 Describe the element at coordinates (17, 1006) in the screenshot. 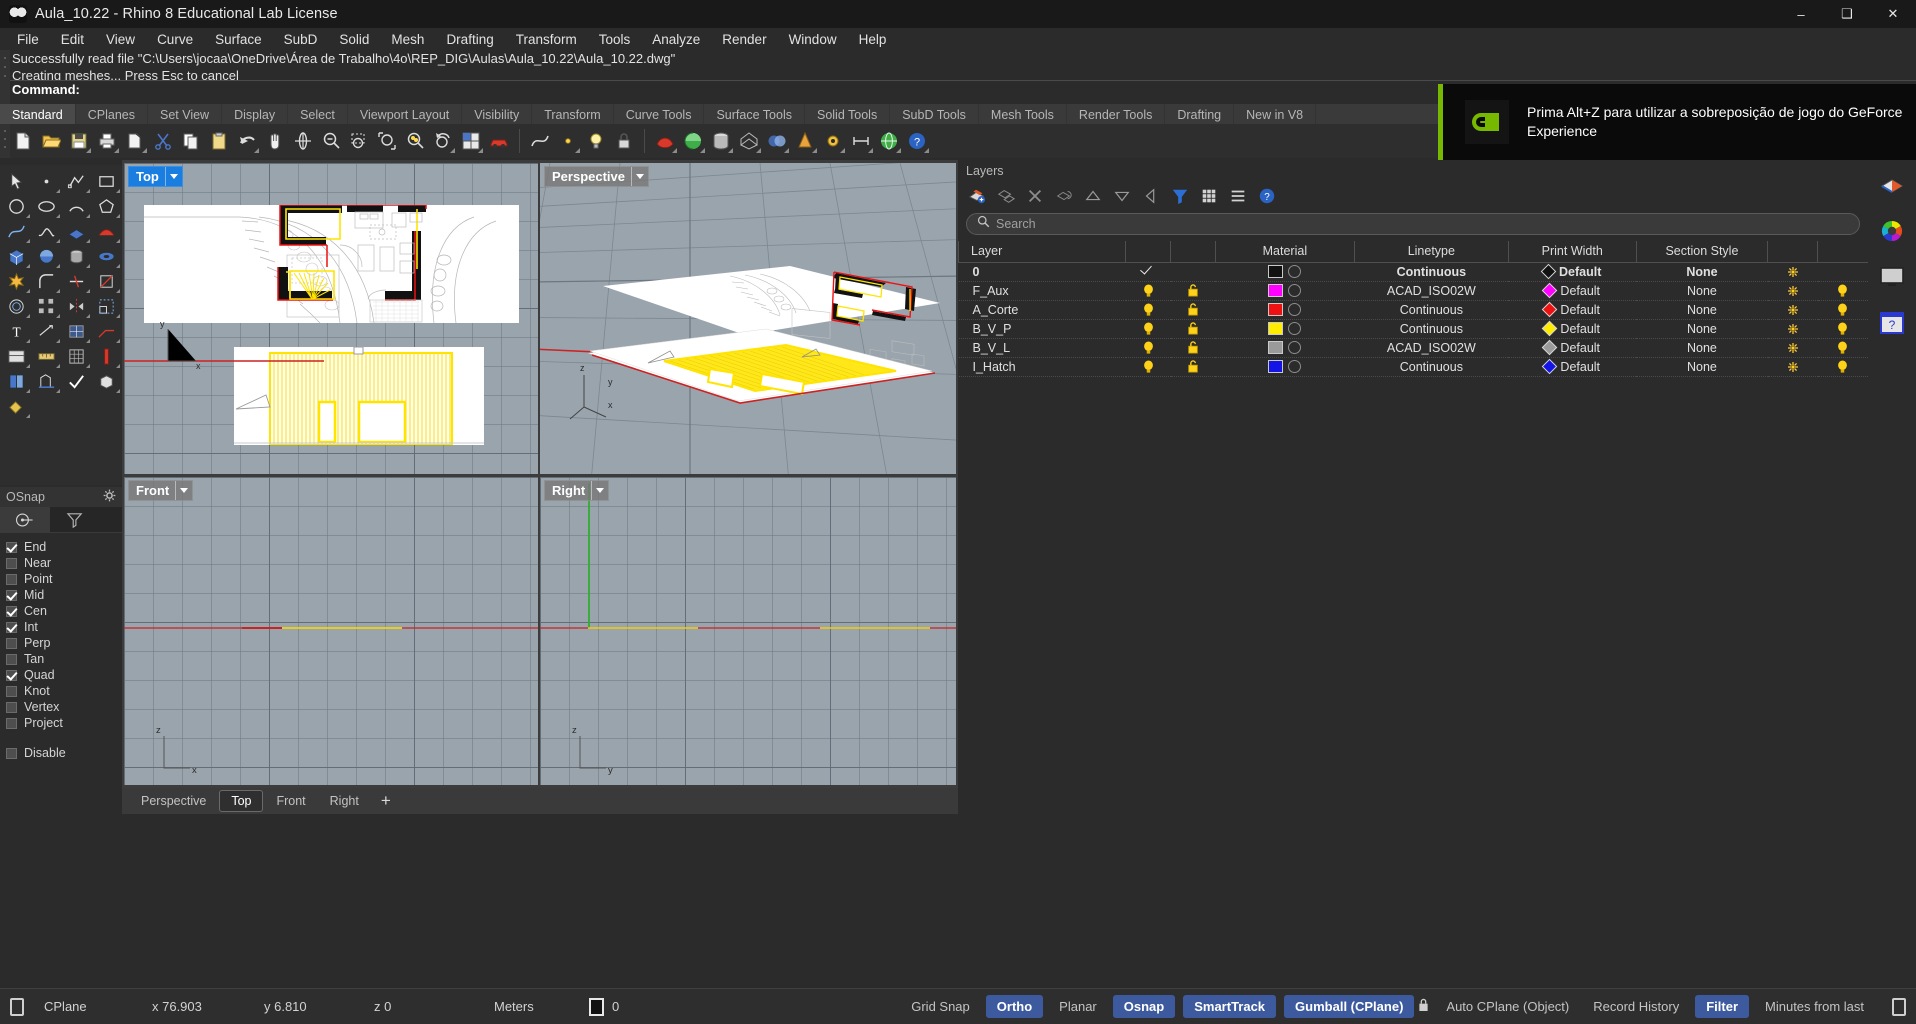

I see `cplane-icon-section` at that location.